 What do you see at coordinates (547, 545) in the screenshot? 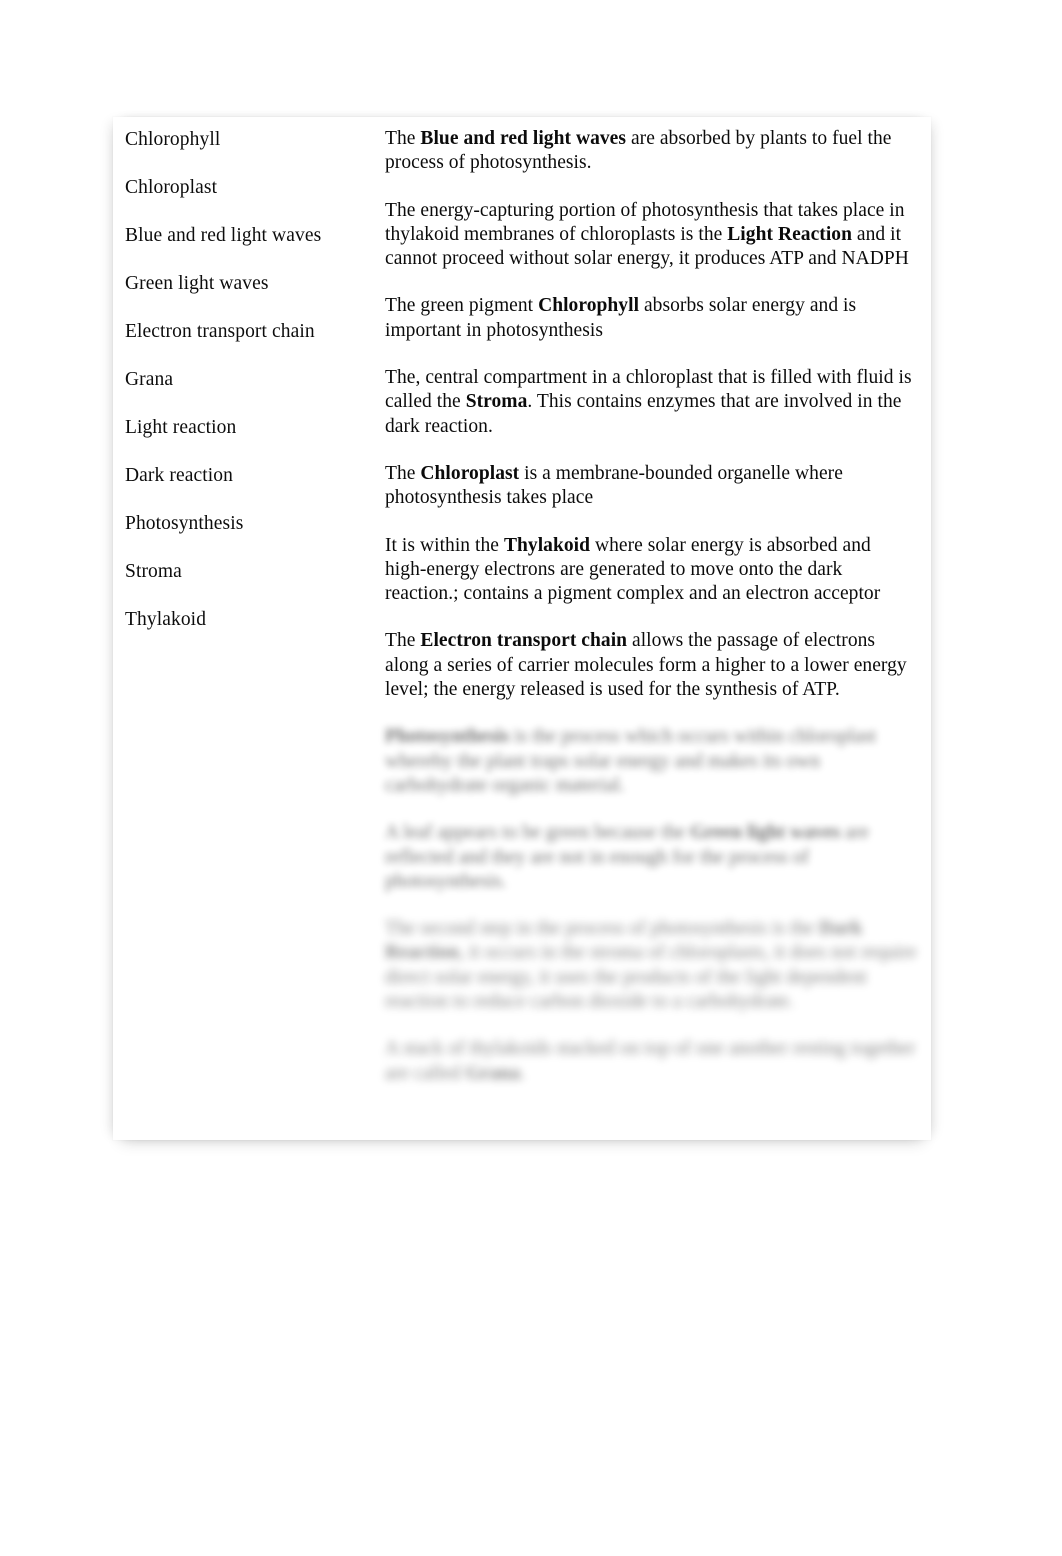
I see `definition-term-highlight: Thylakoid` at bounding box center [547, 545].